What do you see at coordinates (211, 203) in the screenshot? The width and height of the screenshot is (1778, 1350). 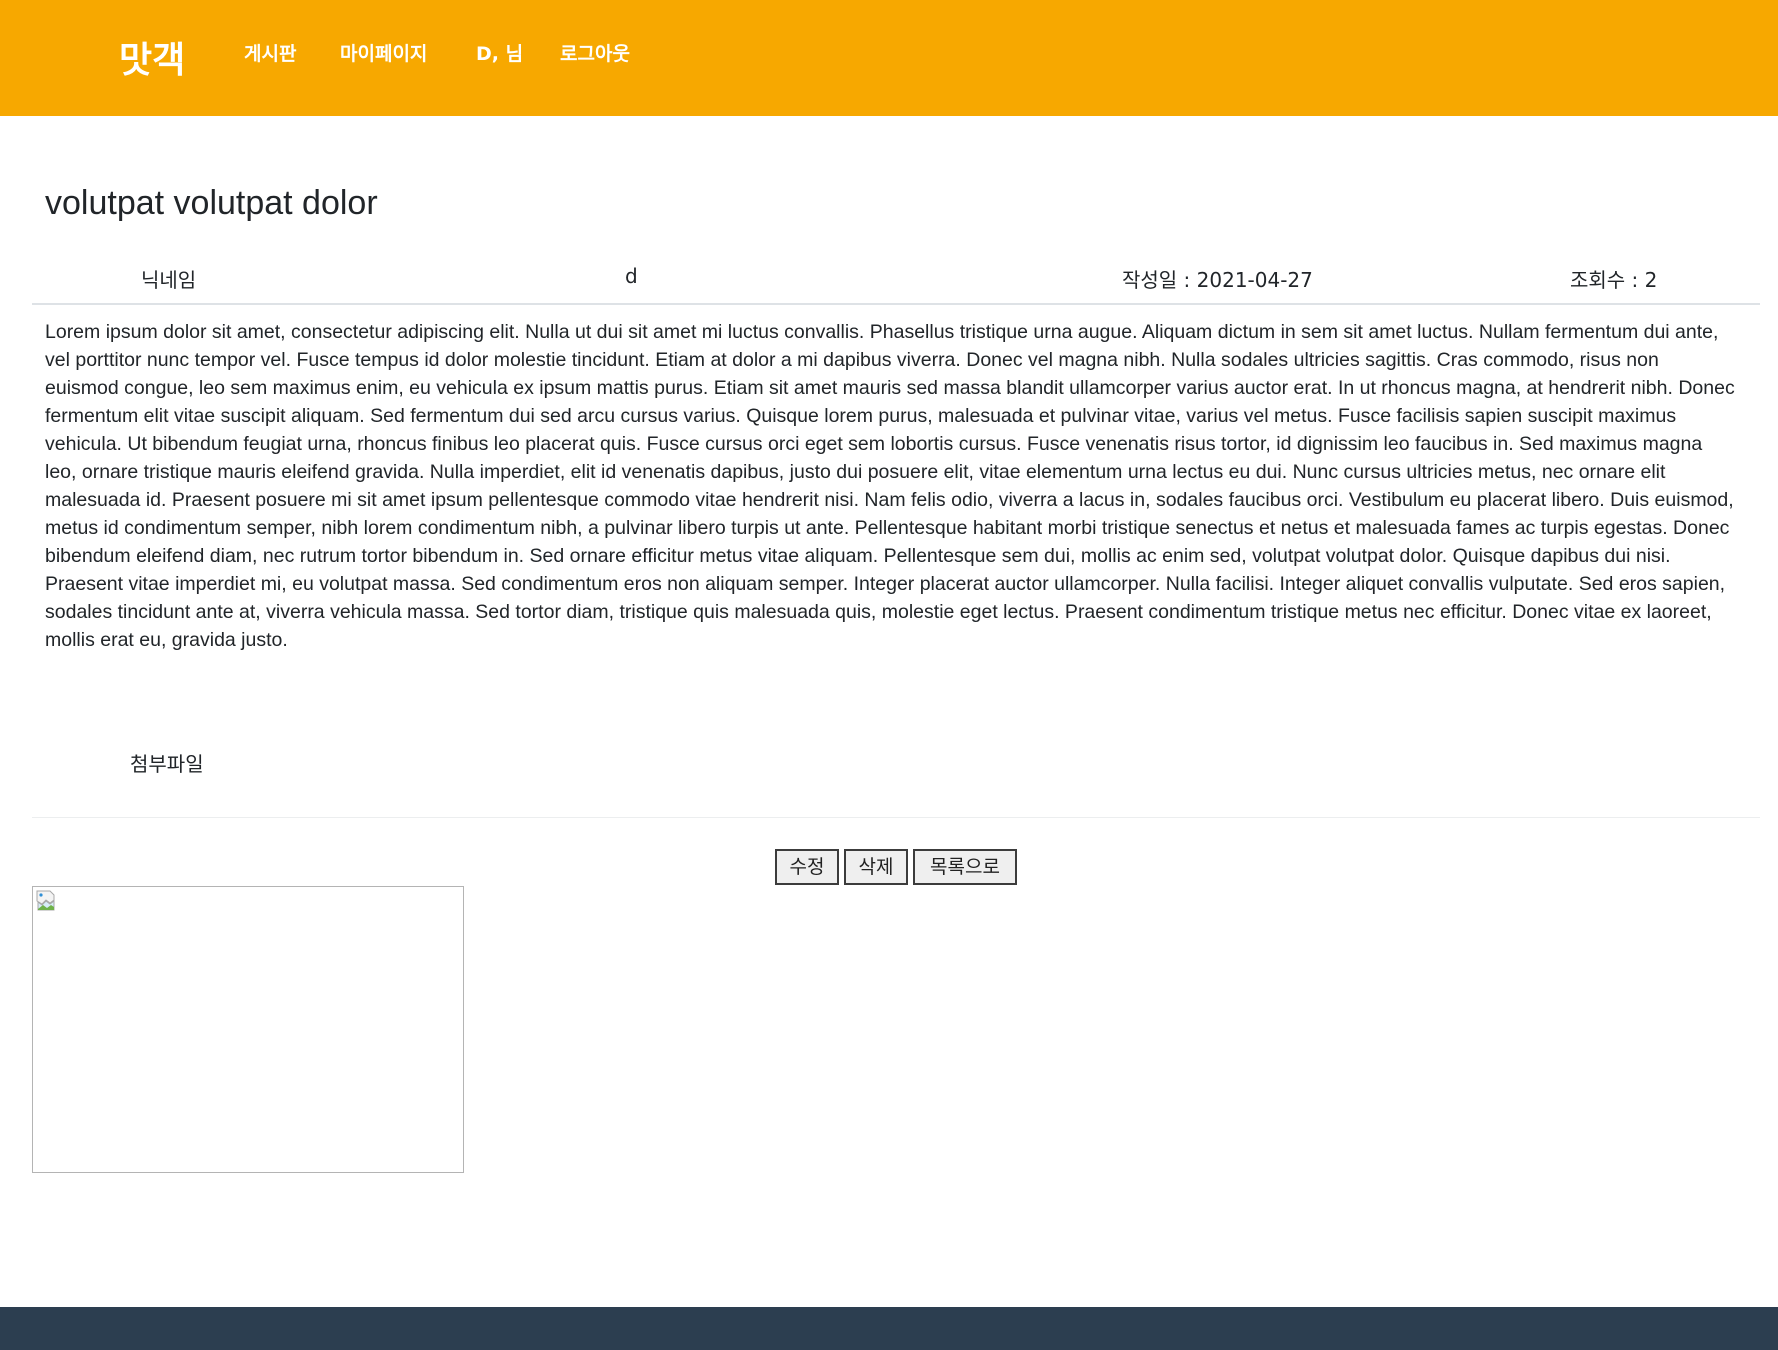 I see `post-title: volutpat volutpat dolor` at bounding box center [211, 203].